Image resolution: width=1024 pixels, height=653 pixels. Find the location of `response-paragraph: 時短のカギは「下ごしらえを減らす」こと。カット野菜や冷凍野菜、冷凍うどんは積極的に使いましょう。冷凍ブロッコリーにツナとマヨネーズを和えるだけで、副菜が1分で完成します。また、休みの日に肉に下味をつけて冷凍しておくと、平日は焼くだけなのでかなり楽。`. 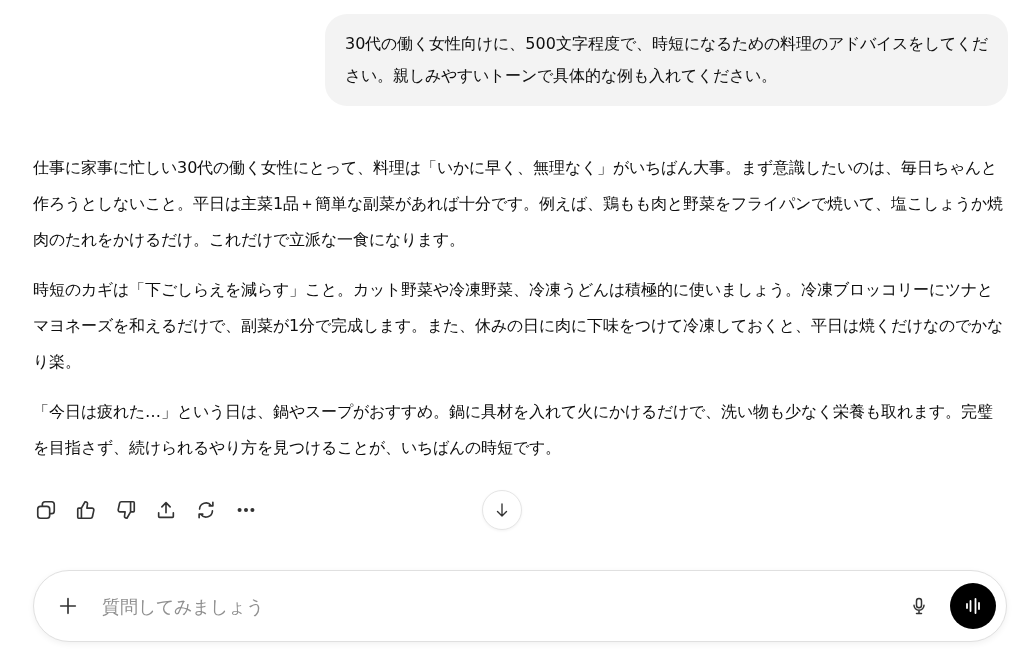

response-paragraph: 時短のカギは「下ごしらえを減らす」こと。カット野菜や冷凍野菜、冷凍うどんは積極的に使いましょう。冷凍ブロッコリーにツナとマヨネーズを和えるだけで、副菜が1分で完成します。また、休みの日に肉に下味をつけて冷凍しておくと、平日は焼くだけなのでかなり楽。 is located at coordinates (518, 326).